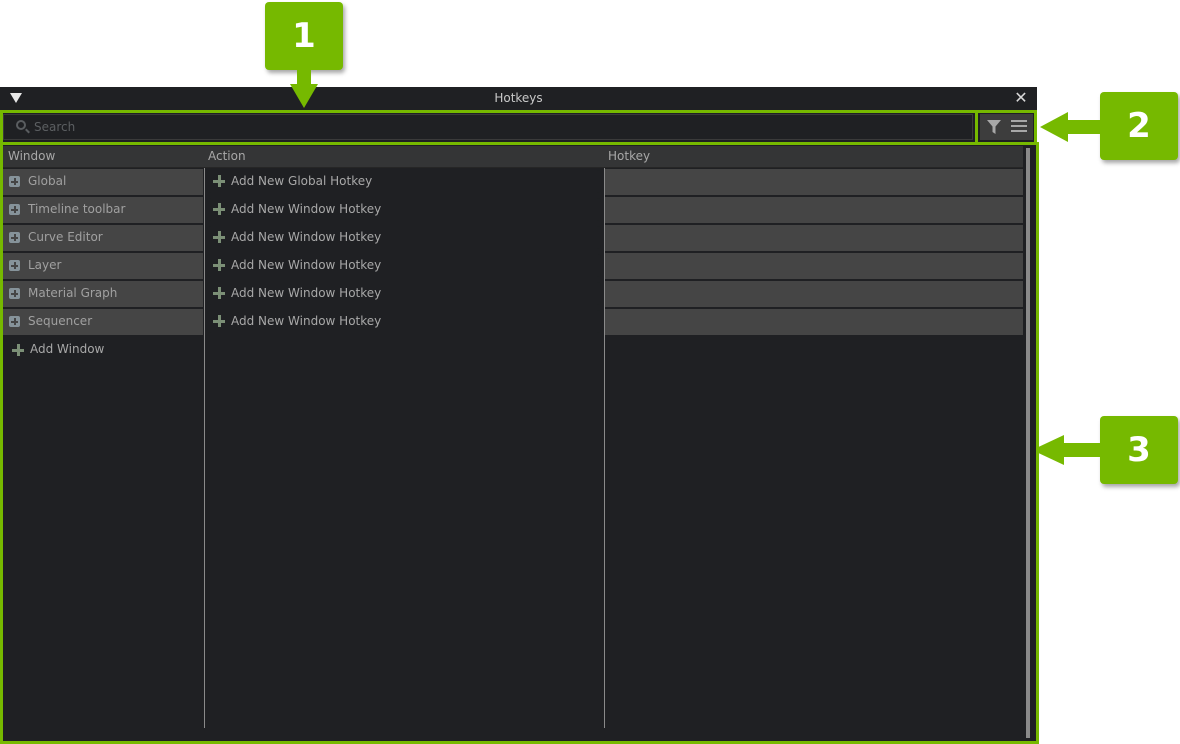 The height and width of the screenshot is (744, 1180). What do you see at coordinates (21, 125) in the screenshot?
I see `search-icon` at bounding box center [21, 125].